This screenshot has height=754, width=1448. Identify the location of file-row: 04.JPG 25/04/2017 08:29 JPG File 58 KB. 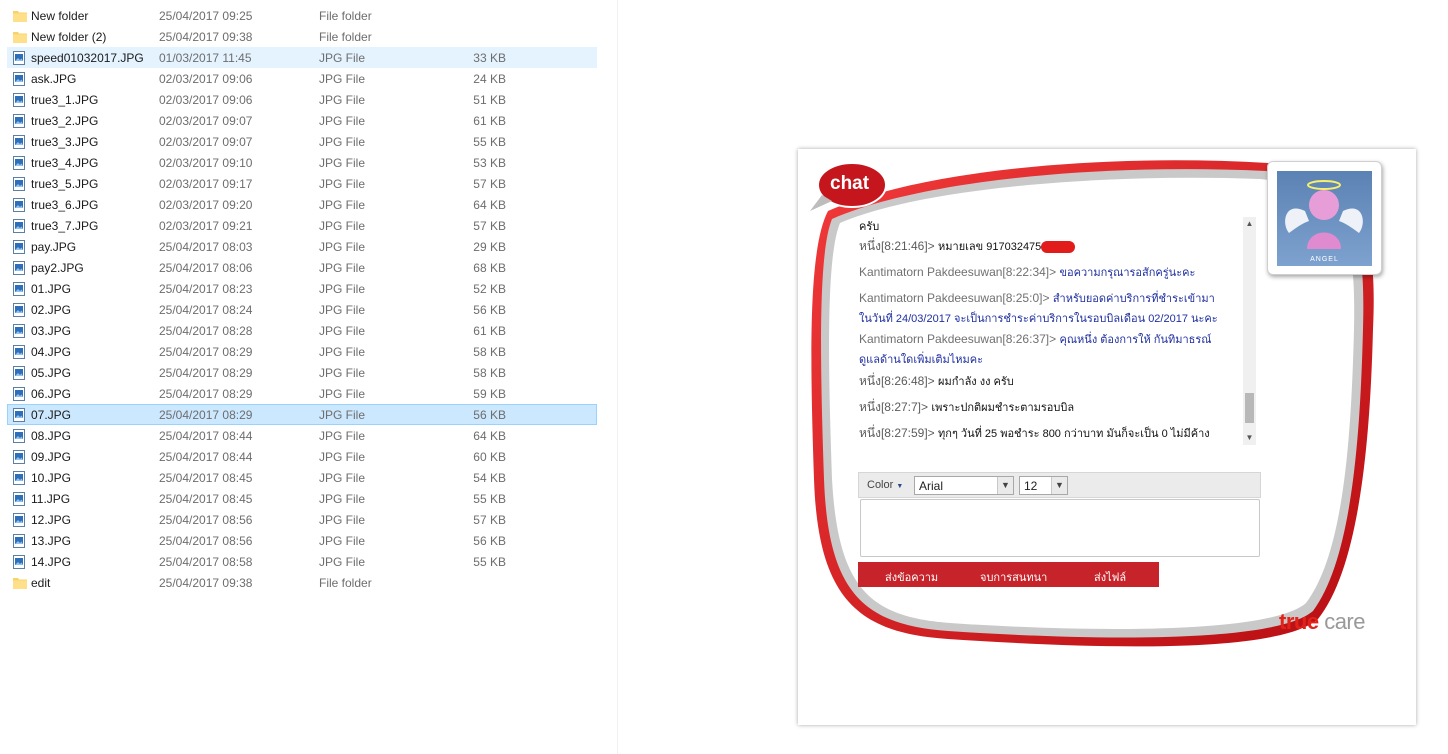
(302, 351).